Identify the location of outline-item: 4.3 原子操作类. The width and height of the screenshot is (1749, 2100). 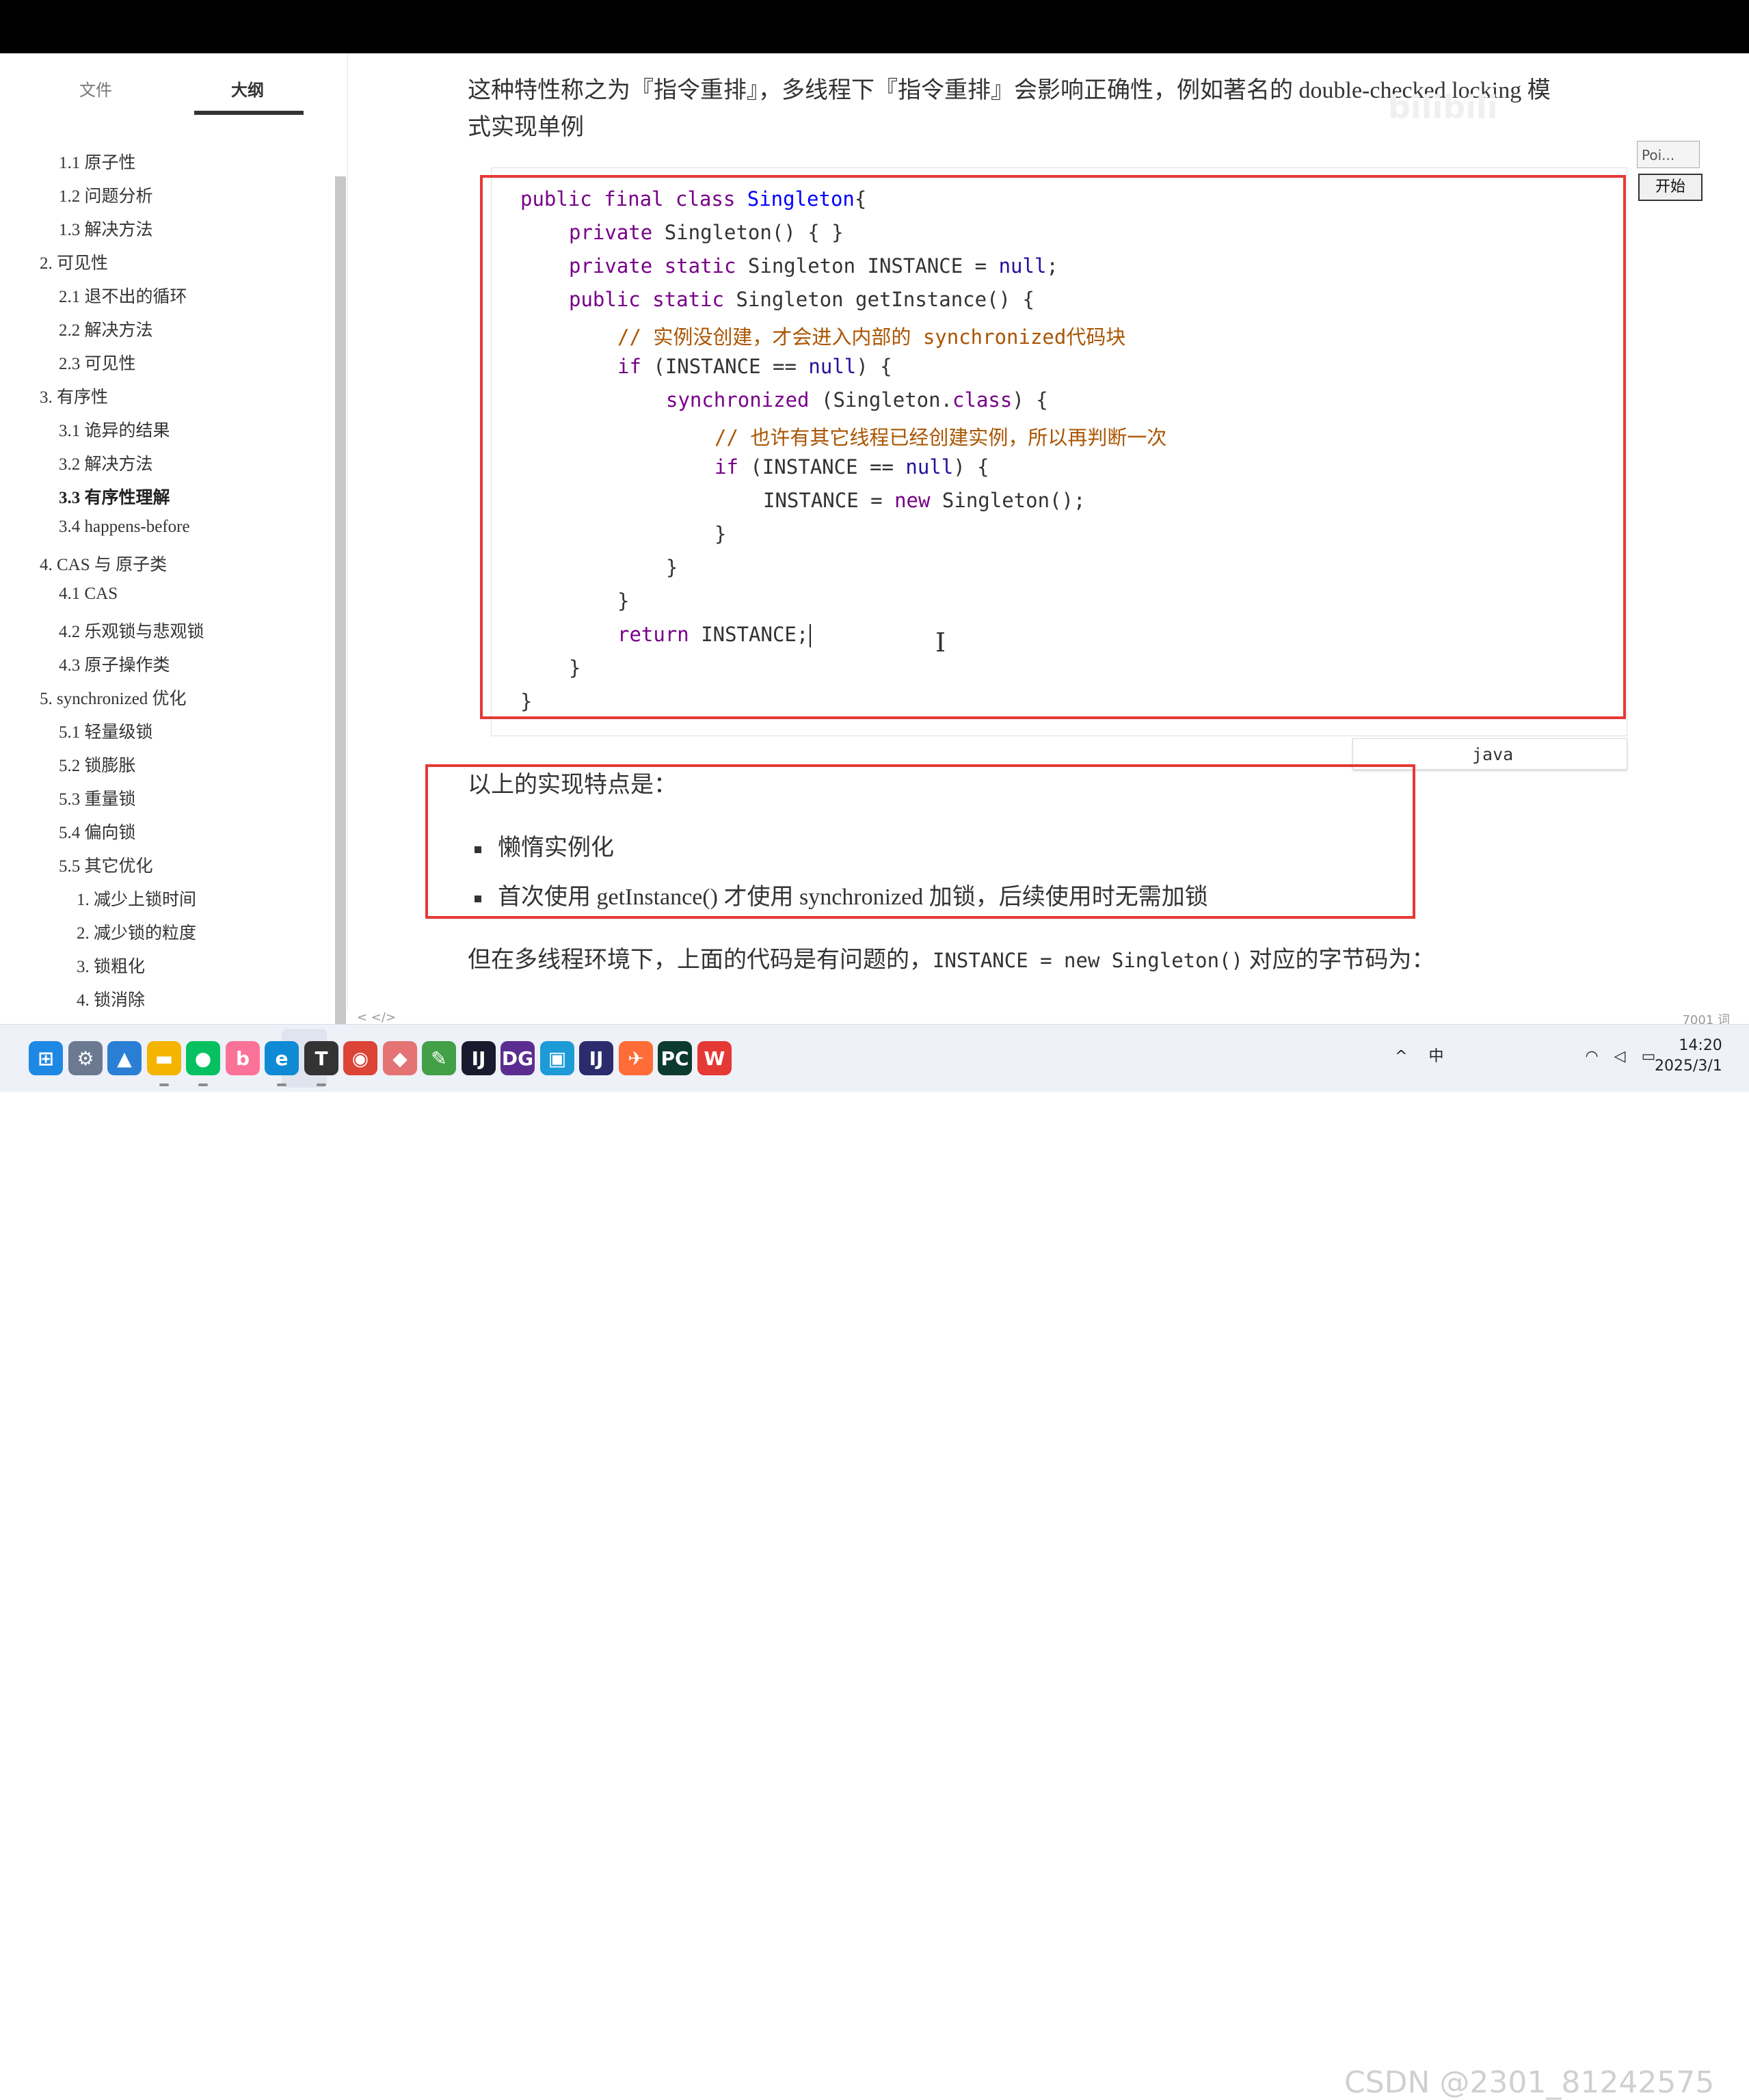
(114, 663).